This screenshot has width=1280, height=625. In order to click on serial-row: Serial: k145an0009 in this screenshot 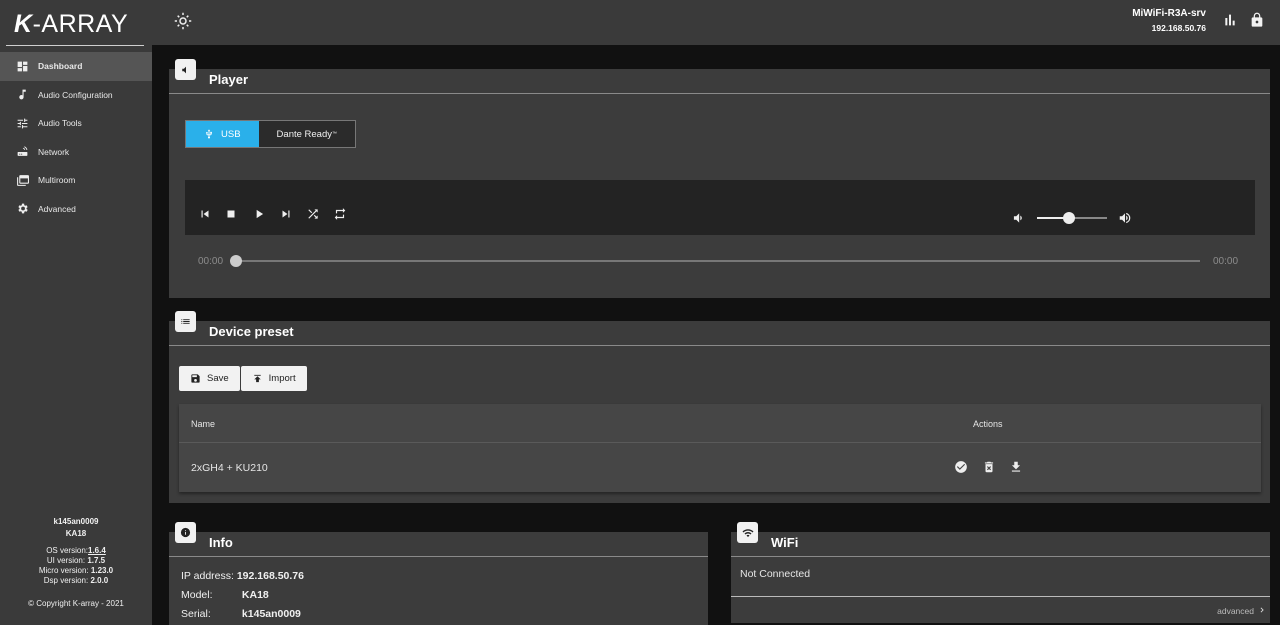, I will do `click(241, 614)`.